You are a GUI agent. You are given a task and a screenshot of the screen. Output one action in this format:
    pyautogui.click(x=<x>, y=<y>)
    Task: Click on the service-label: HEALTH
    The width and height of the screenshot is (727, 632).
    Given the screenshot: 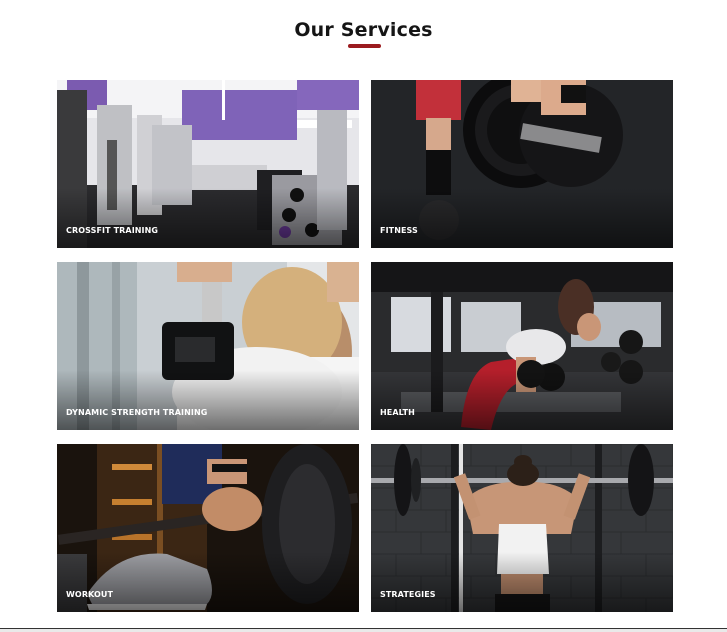 What is the action you would take?
    pyautogui.click(x=397, y=412)
    